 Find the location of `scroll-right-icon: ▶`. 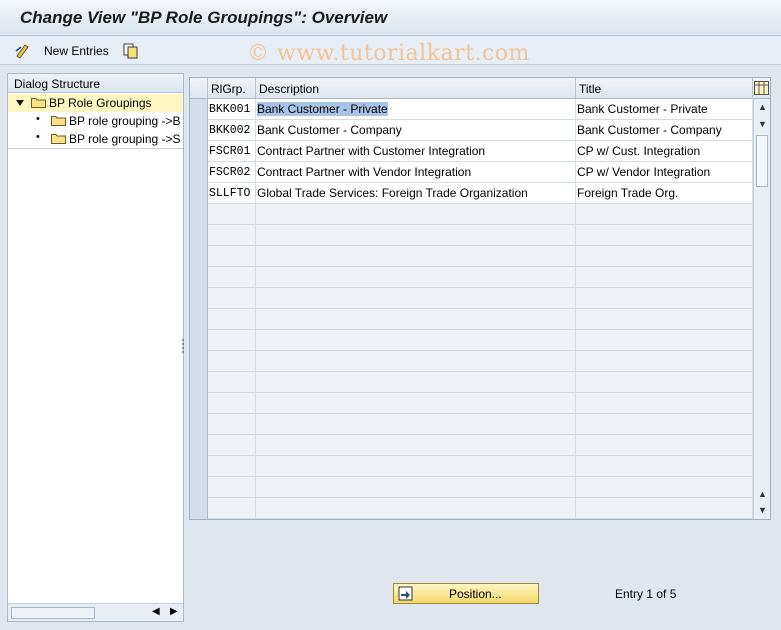

scroll-right-icon: ▶ is located at coordinates (174, 611).